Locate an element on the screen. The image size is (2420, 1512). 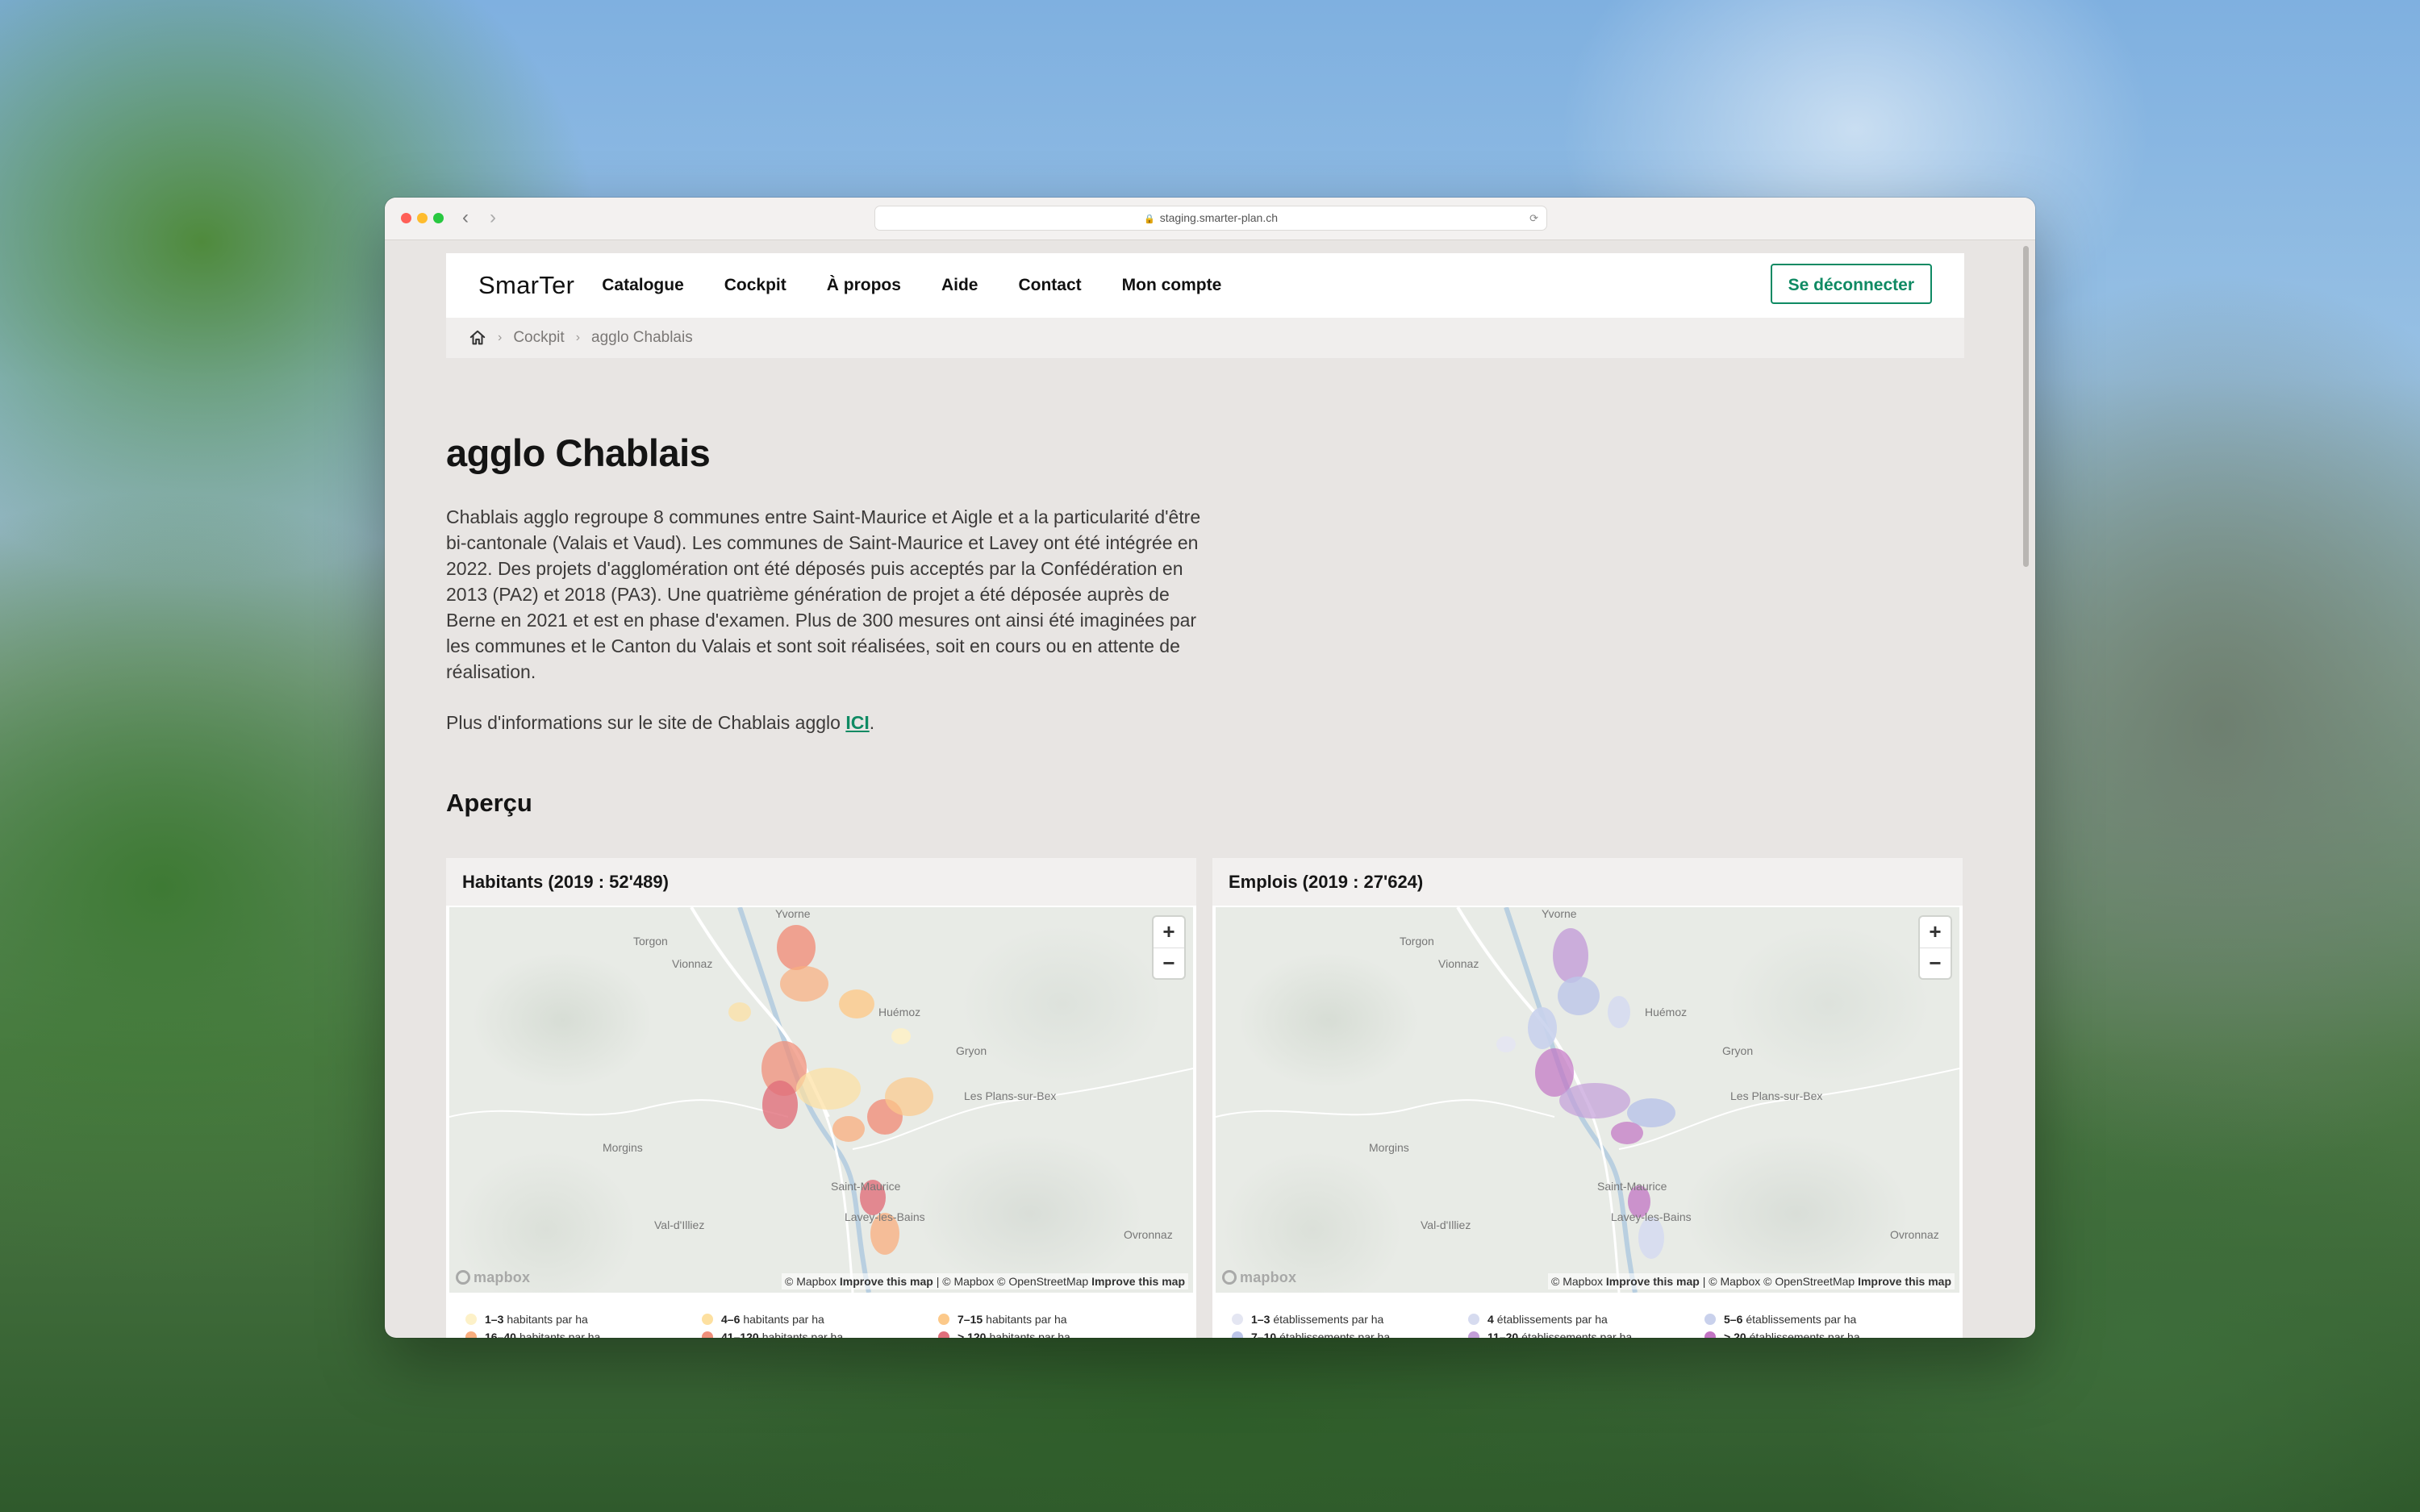
reload-icon: ⟳ is located at coordinates (1533, 218).